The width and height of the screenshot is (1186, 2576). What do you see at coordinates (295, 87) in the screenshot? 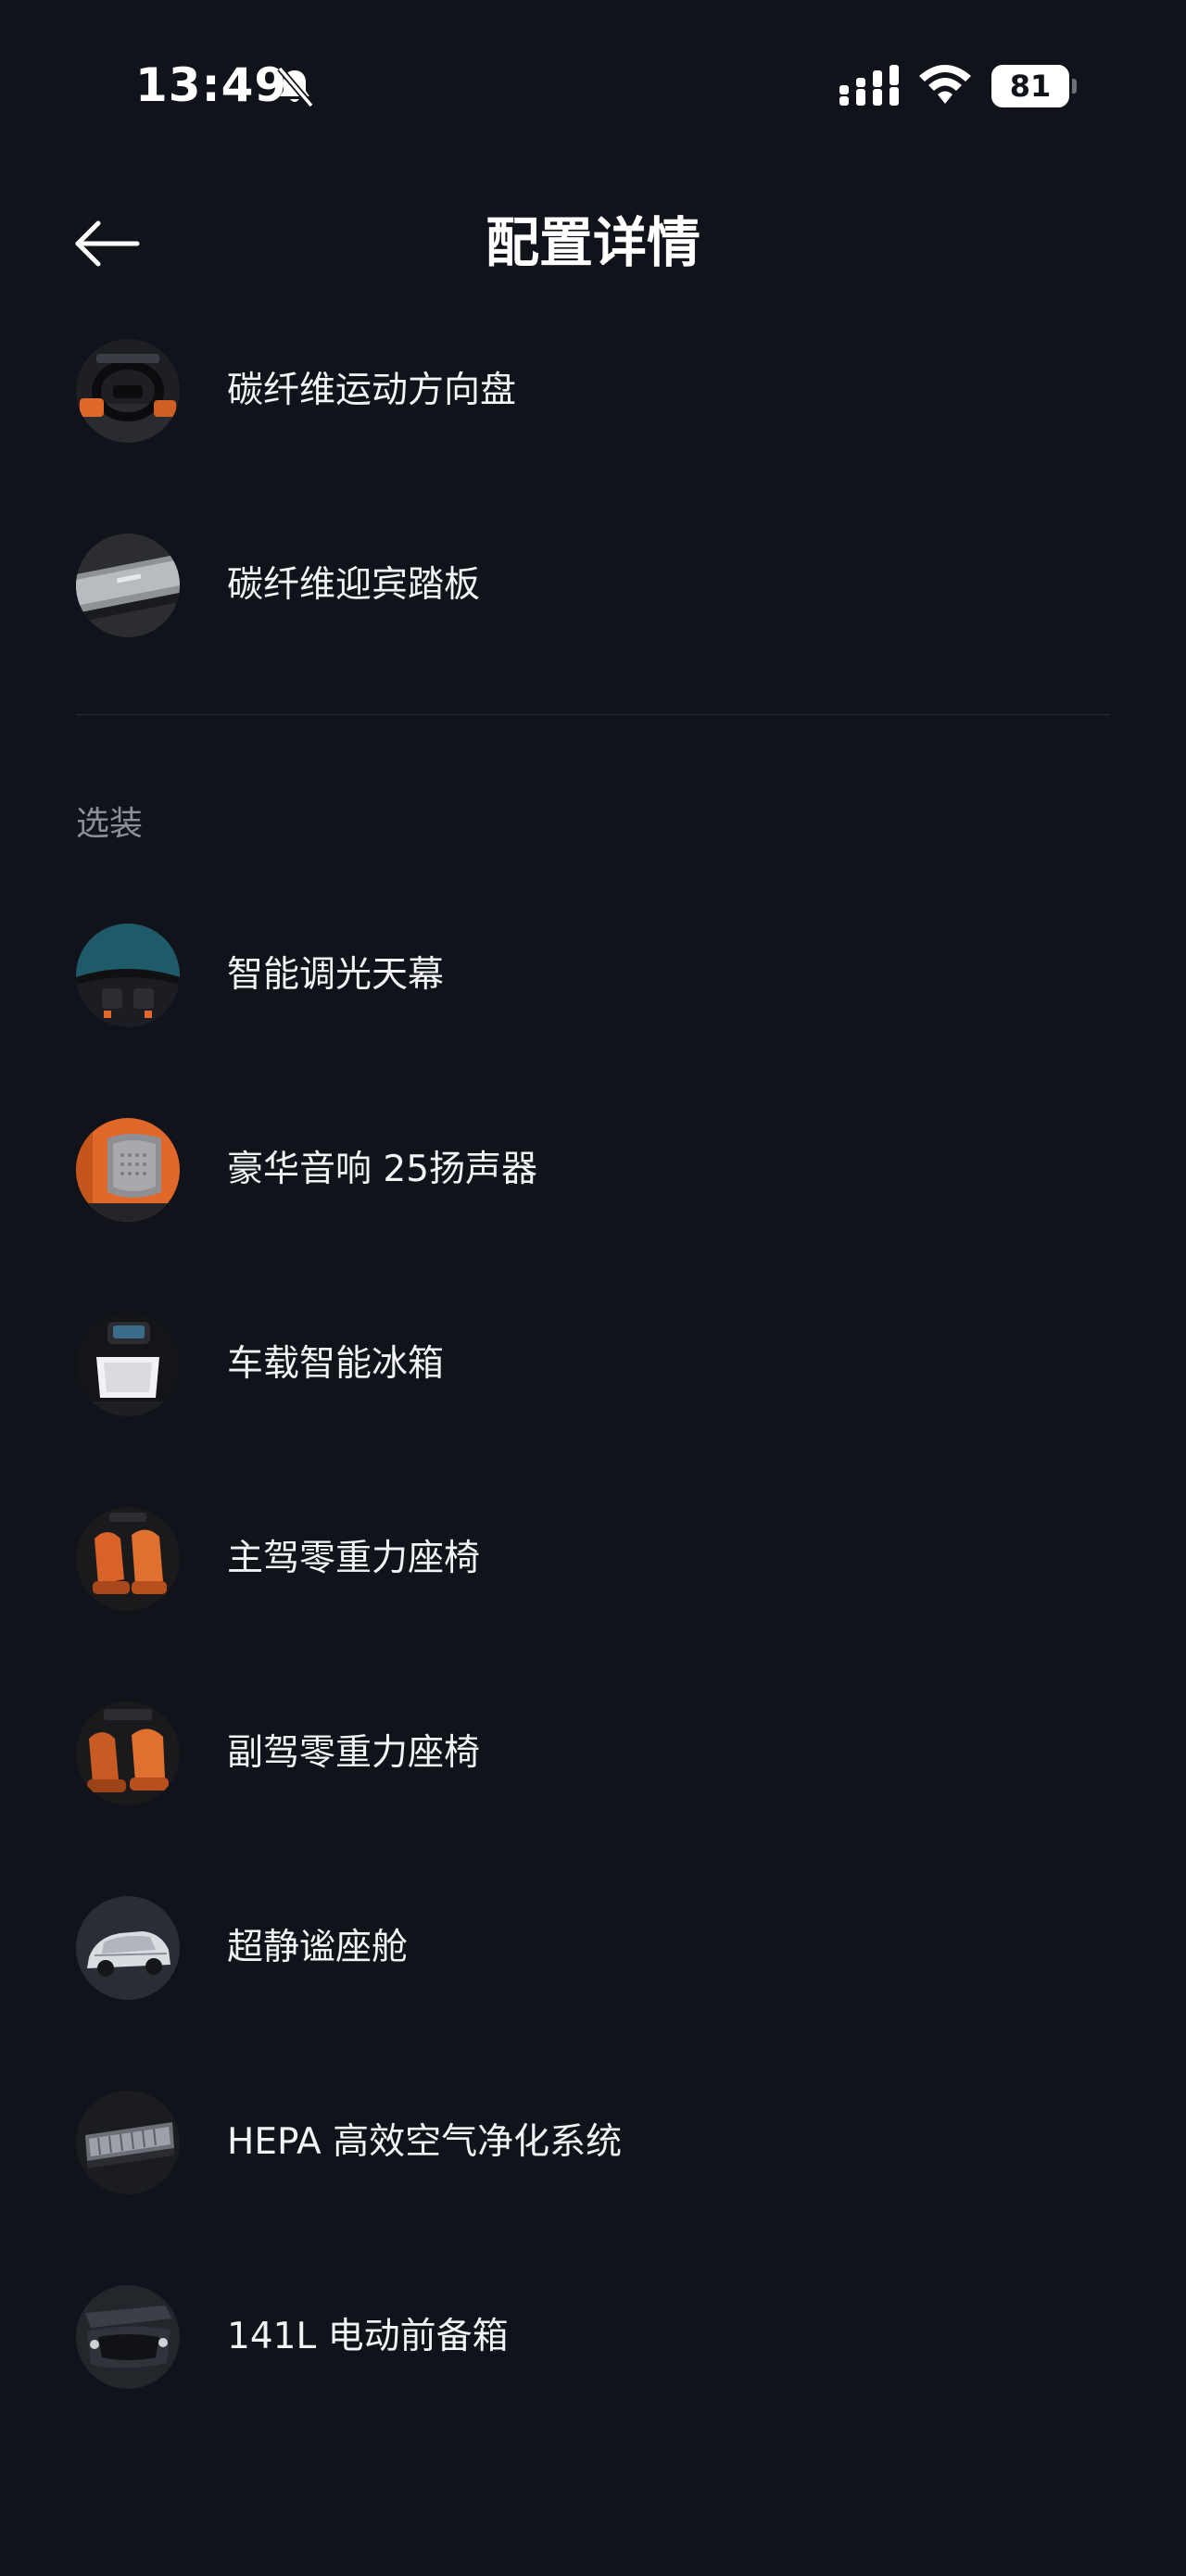
I see `bell-off-icon` at bounding box center [295, 87].